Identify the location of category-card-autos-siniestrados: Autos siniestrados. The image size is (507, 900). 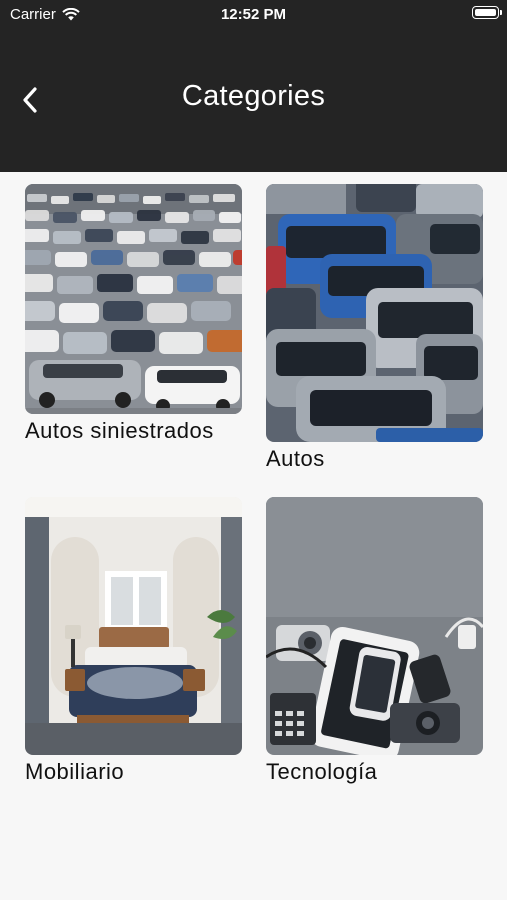
(133, 314).